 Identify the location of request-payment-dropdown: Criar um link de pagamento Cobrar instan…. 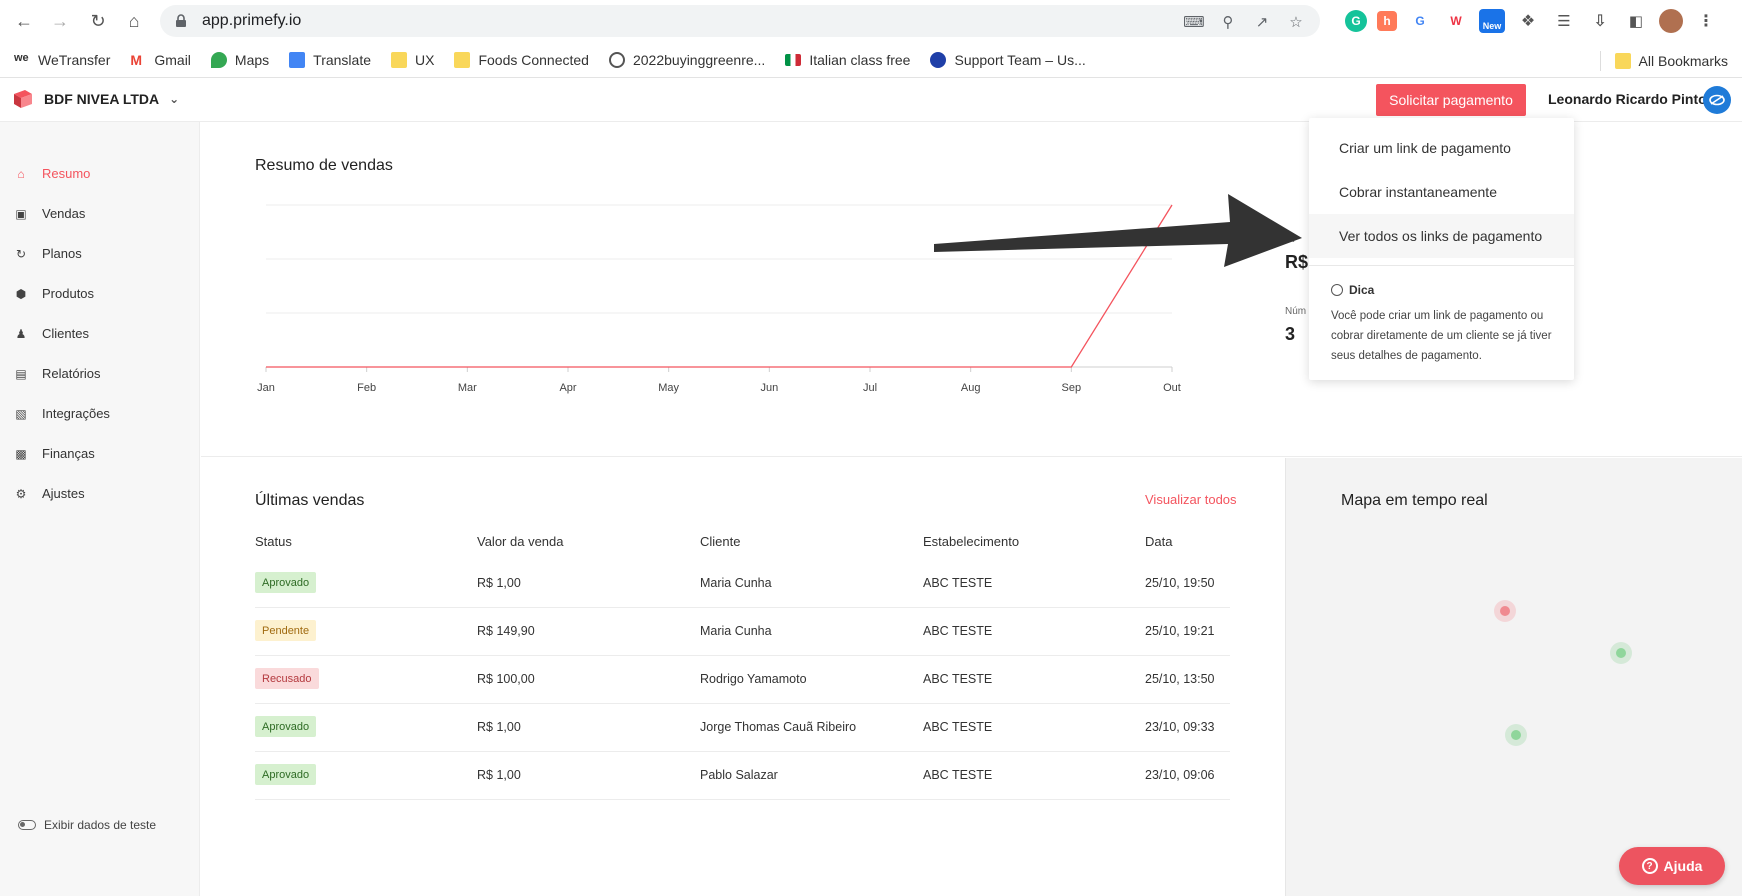
(1441, 249).